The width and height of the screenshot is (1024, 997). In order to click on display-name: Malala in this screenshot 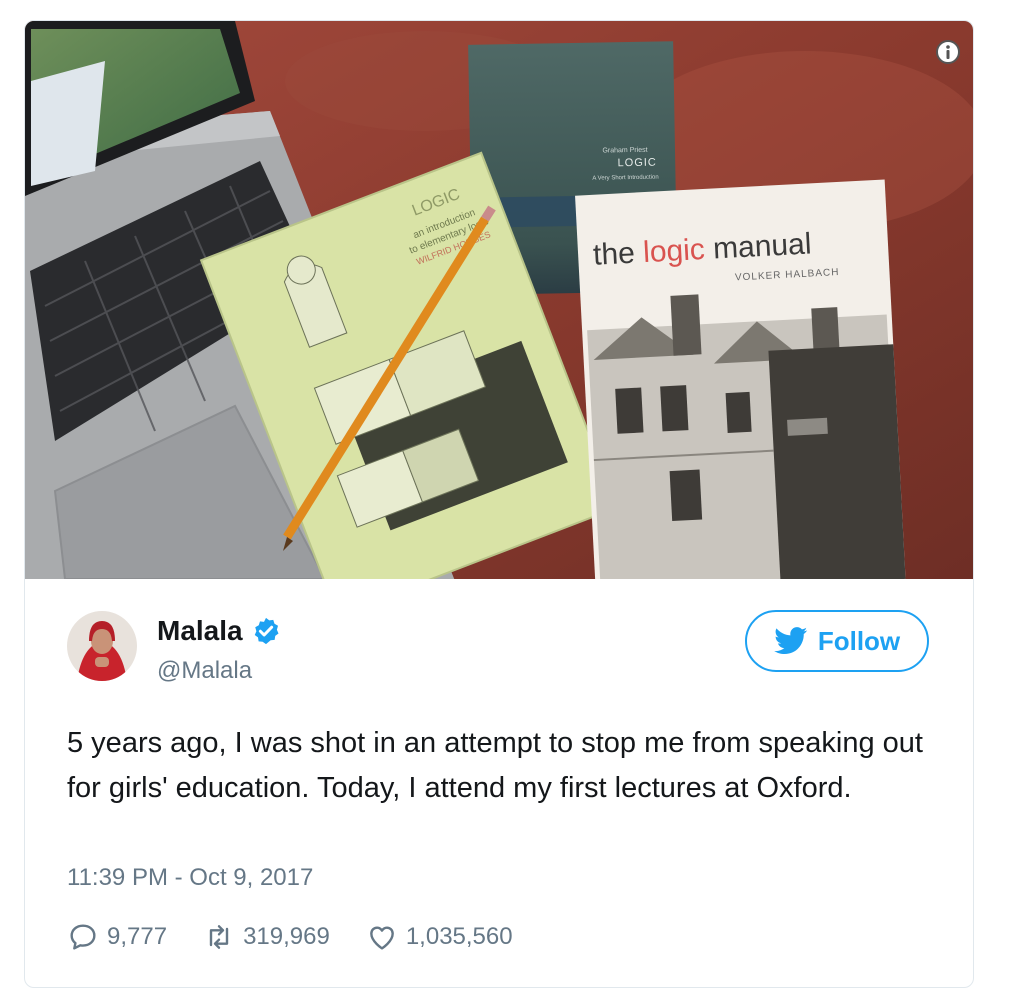, I will do `click(200, 631)`.